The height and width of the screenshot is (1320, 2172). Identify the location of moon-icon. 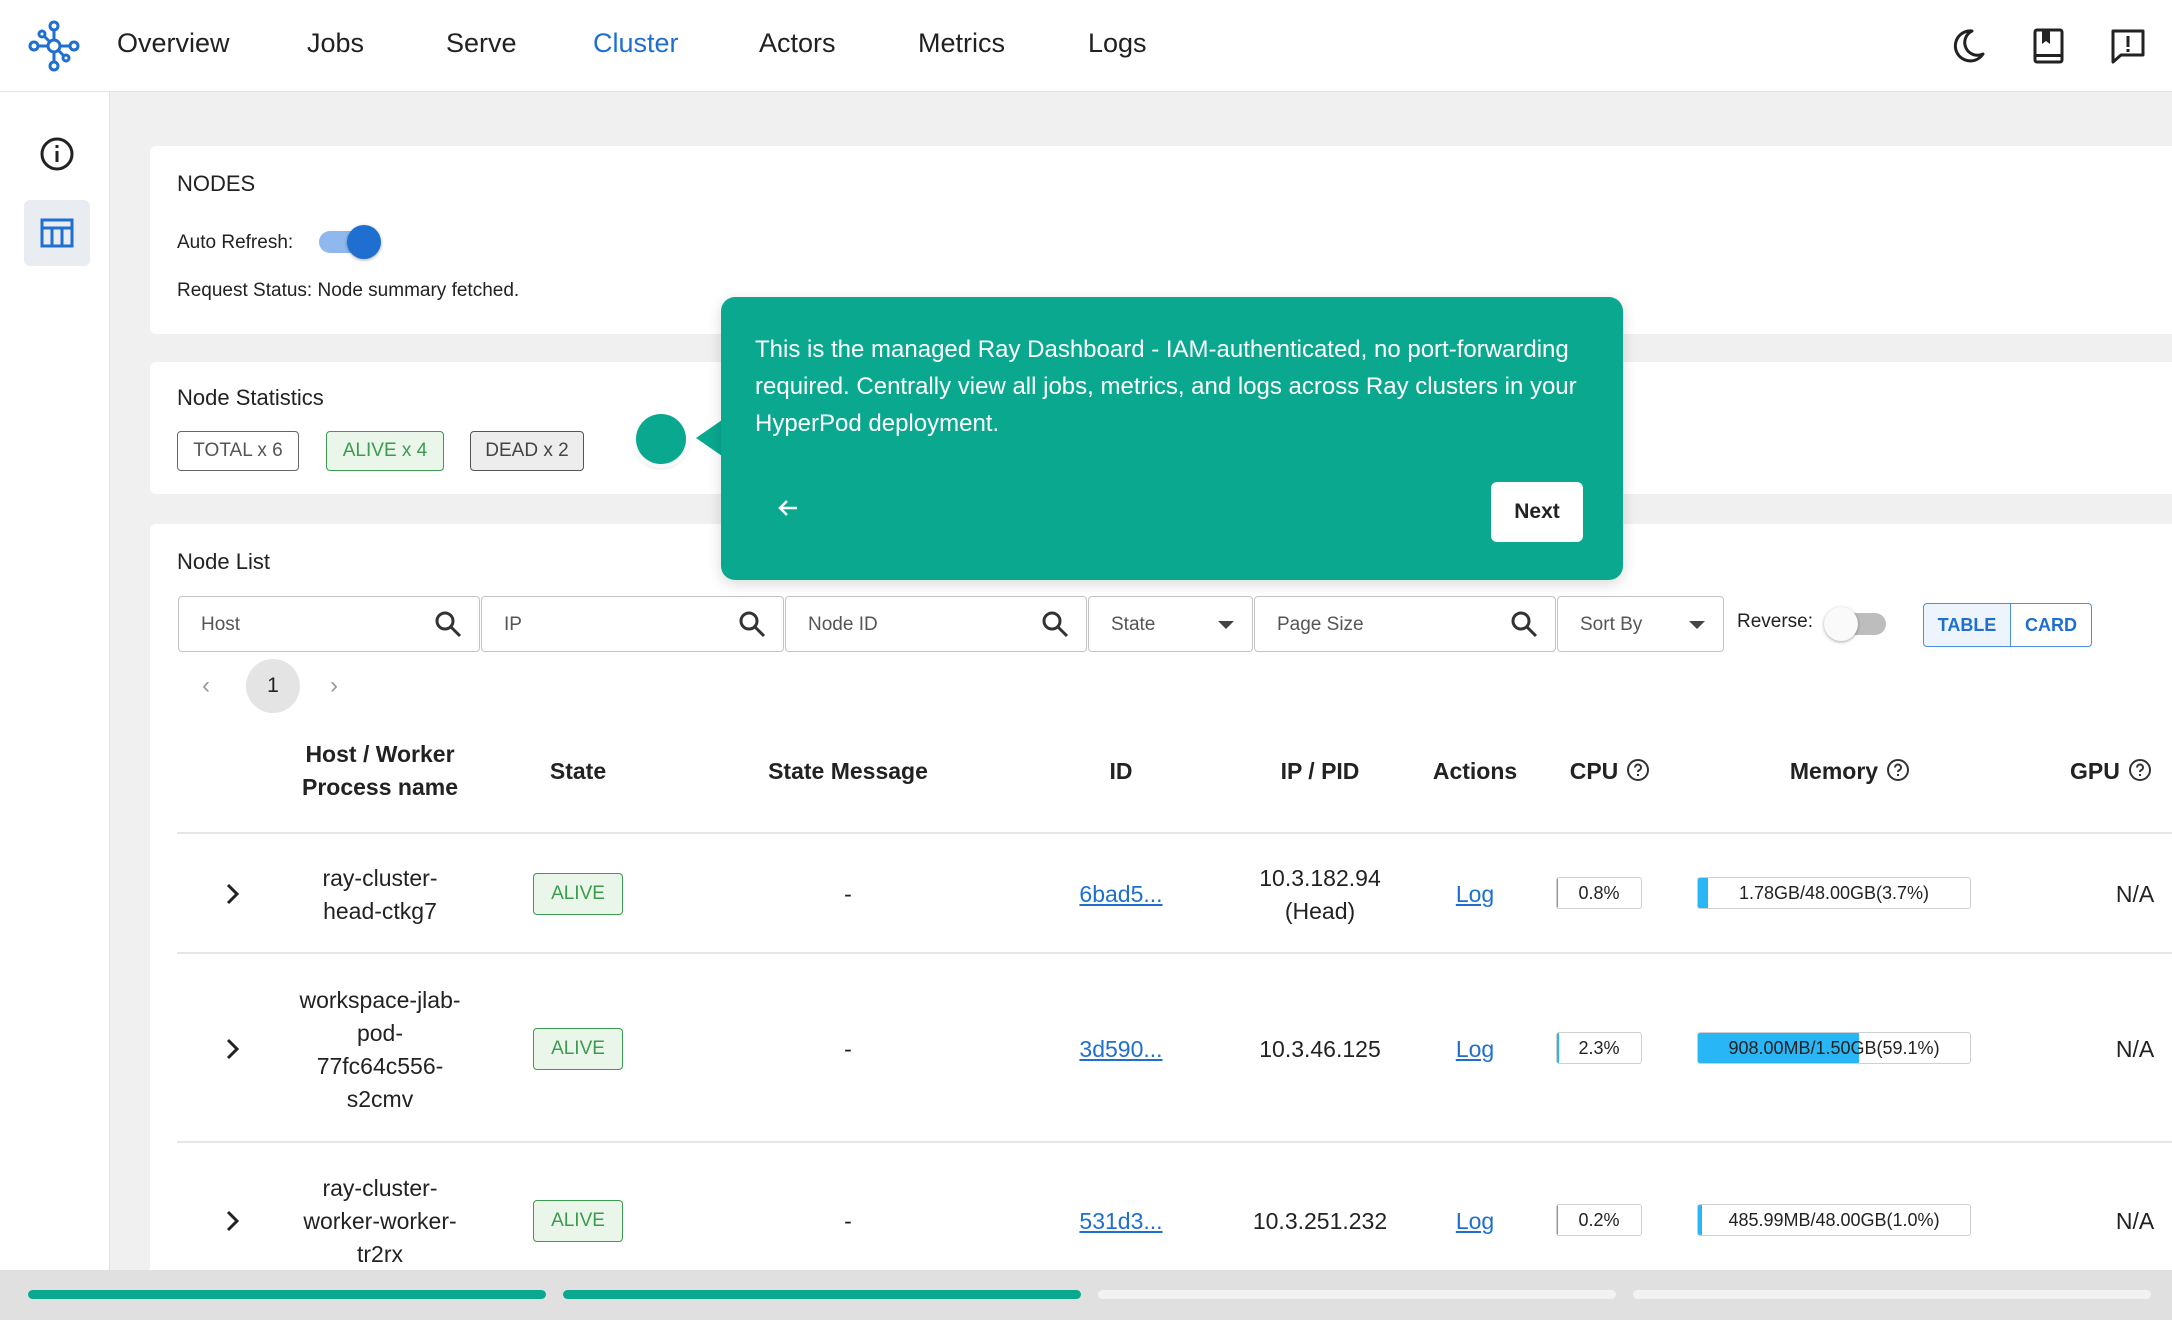
(1968, 46).